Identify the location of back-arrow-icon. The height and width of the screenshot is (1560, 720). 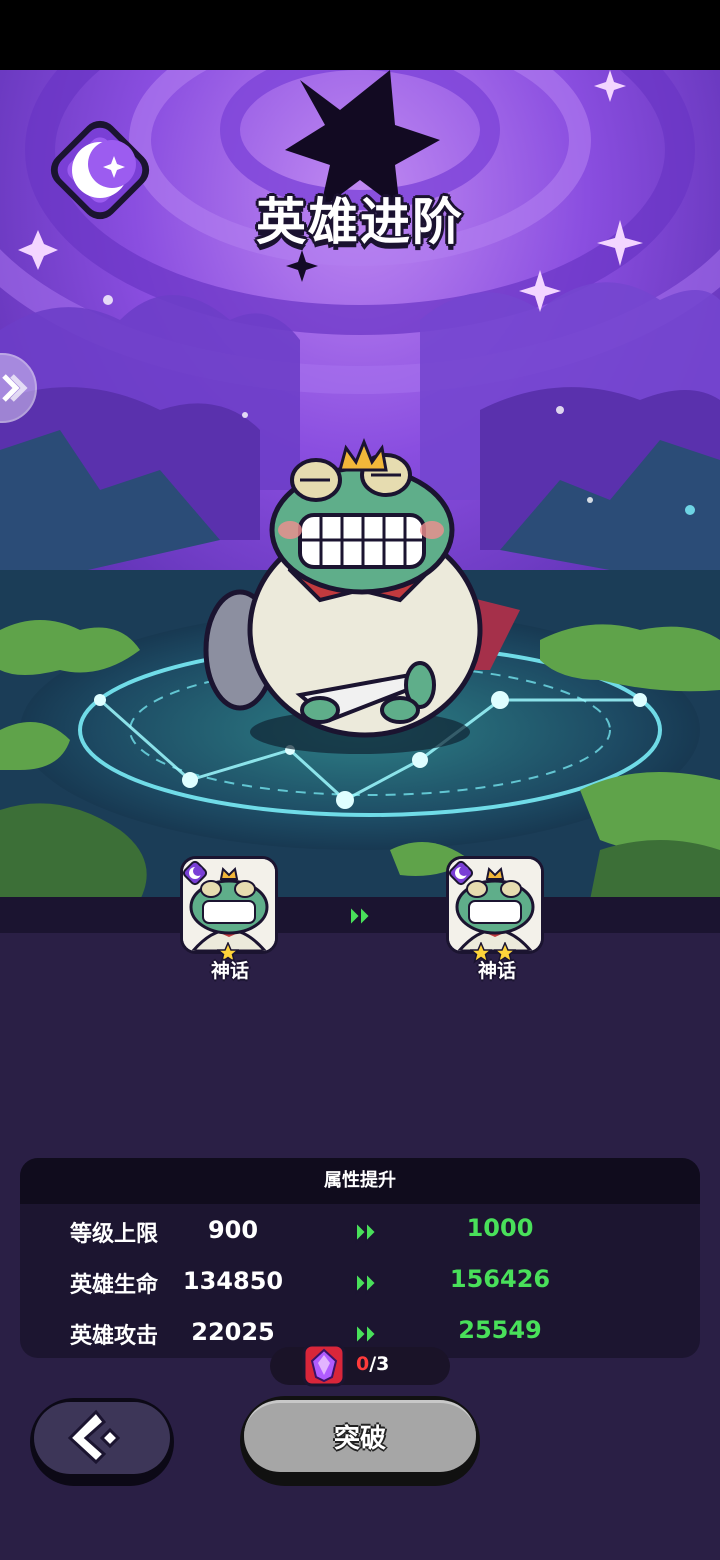
(94, 1437).